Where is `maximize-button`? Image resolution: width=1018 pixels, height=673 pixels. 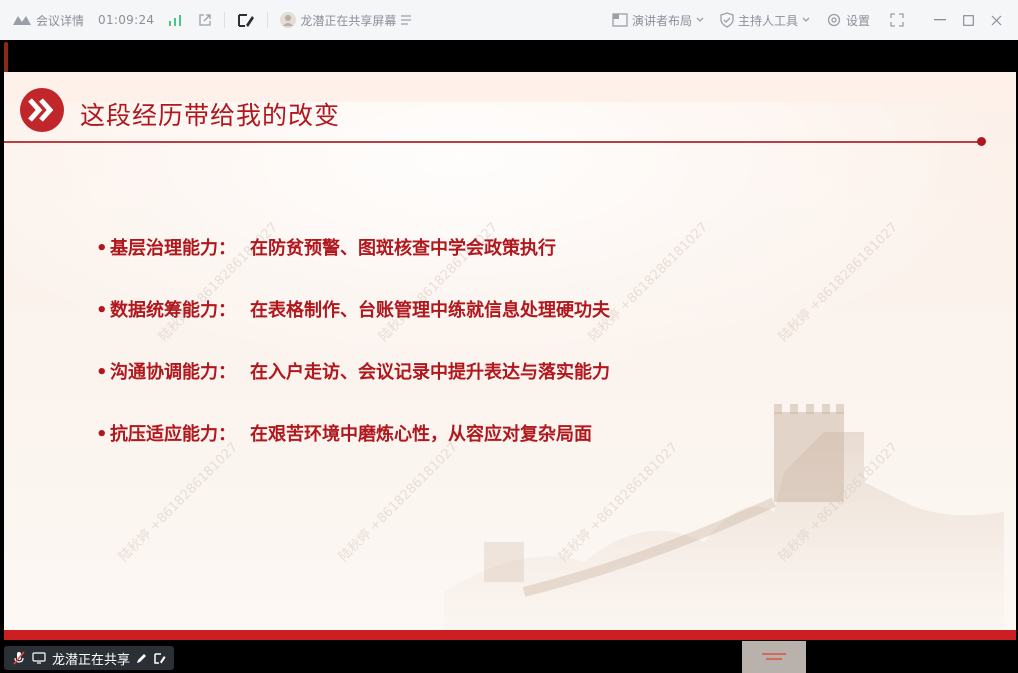 maximize-button is located at coordinates (968, 20).